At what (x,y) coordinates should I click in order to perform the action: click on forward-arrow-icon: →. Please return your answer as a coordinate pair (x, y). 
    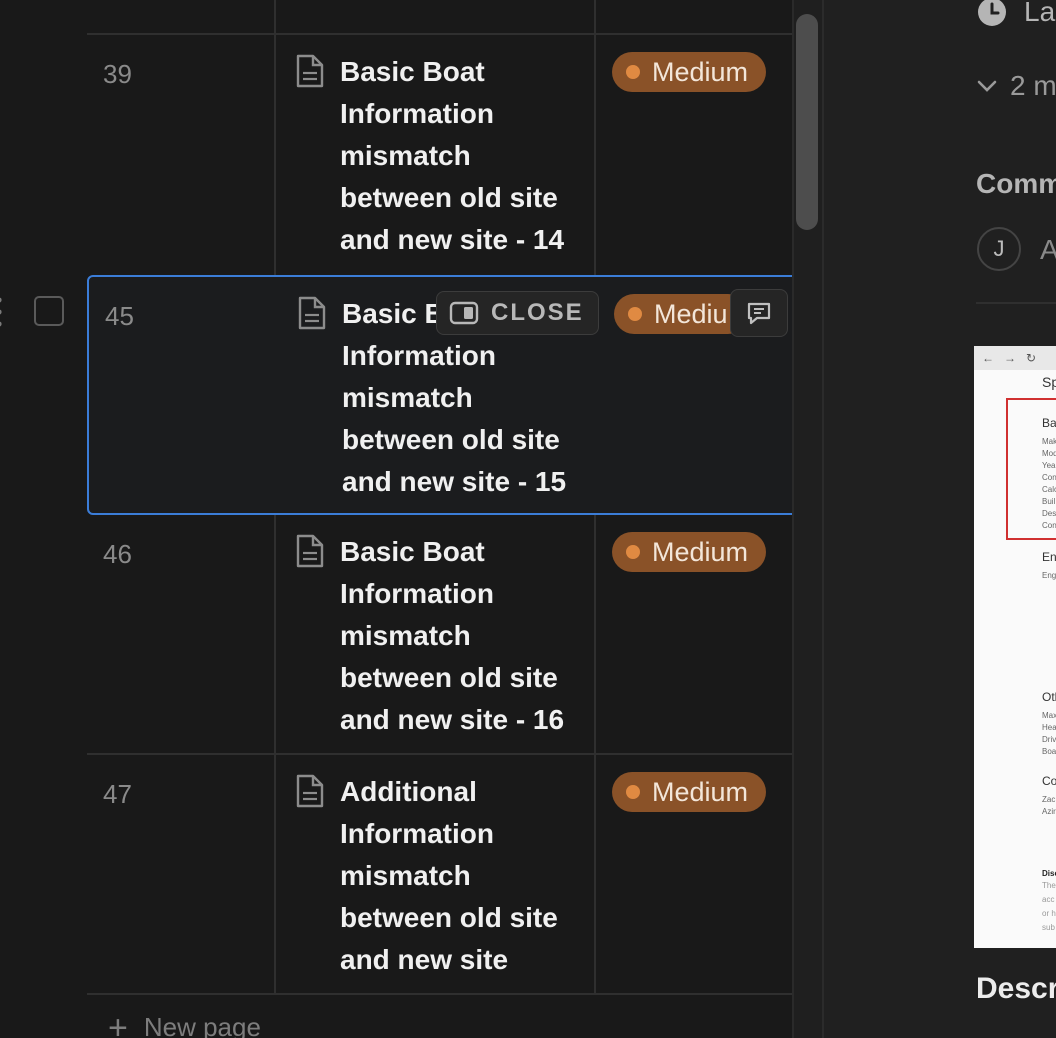
    Looking at the image, I should click on (1010, 358).